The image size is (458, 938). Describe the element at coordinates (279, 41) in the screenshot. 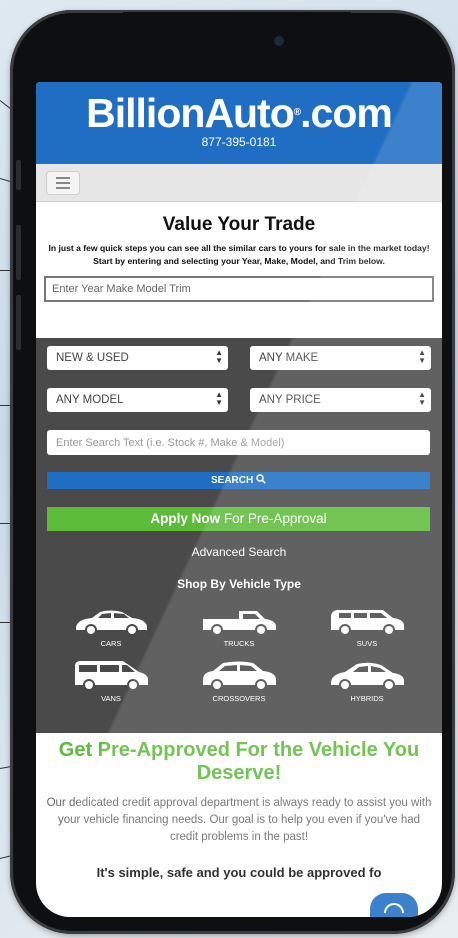

I see `camera-icon` at that location.